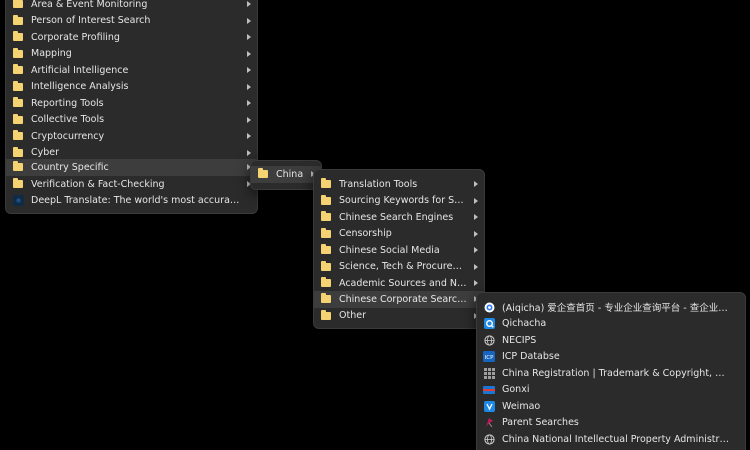 The width and height of the screenshot is (750, 450). I want to click on menu-item-chinese-corporate-searches: Chinese Corporate Searches, so click(399, 299).